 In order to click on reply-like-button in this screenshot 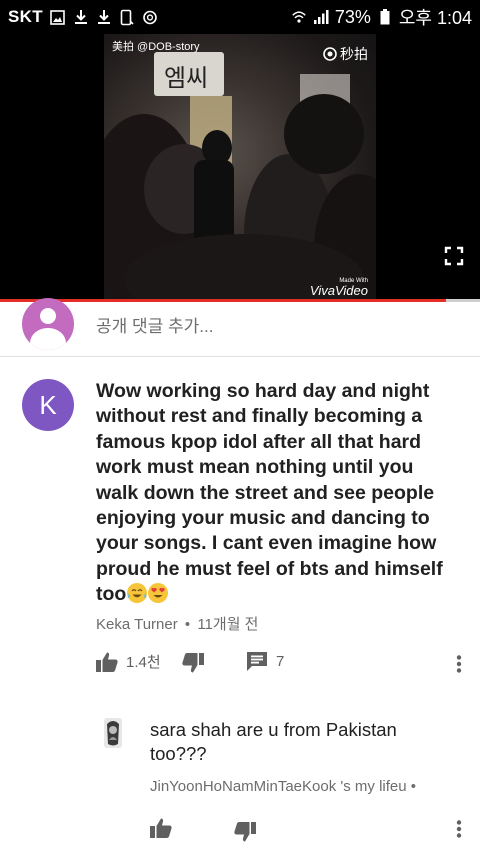, I will do `click(161, 828)`.